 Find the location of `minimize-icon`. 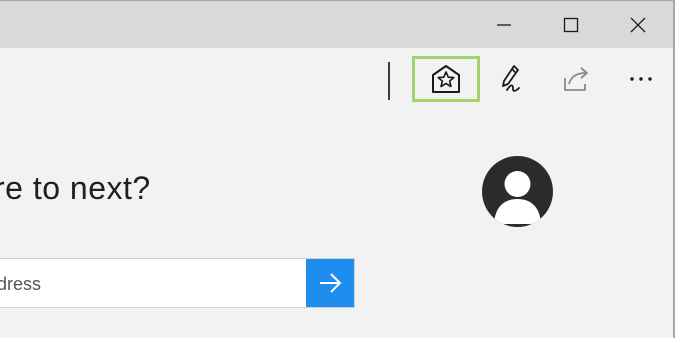

minimize-icon is located at coordinates (504, 24).